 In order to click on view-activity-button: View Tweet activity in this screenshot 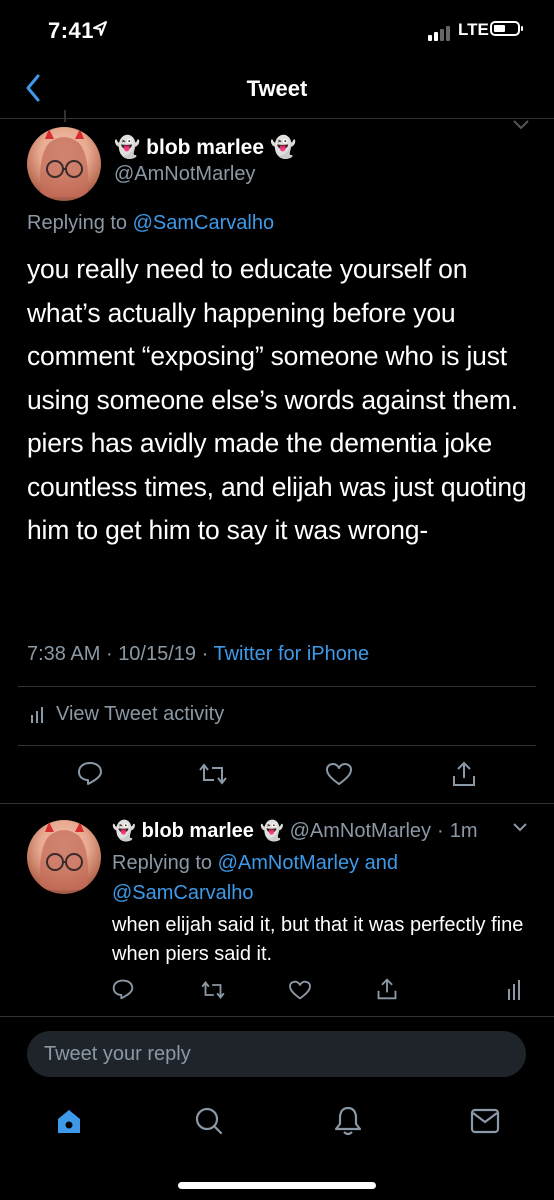, I will do `click(127, 714)`.